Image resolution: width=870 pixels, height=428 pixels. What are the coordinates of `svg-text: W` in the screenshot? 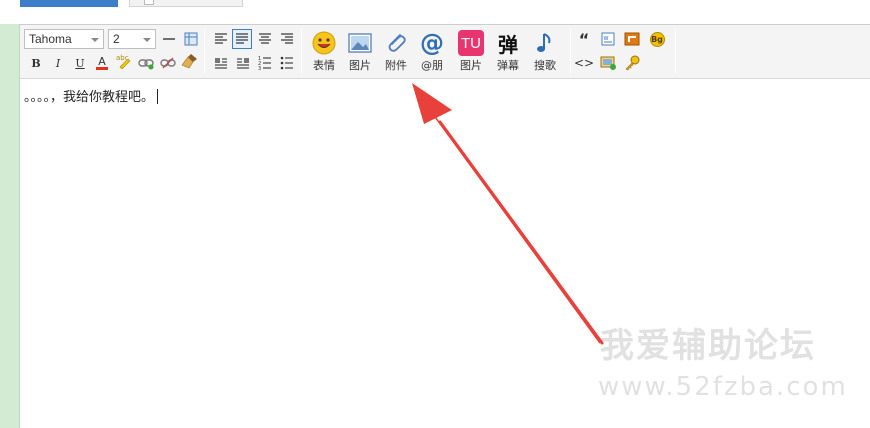 It's located at (606, 39).